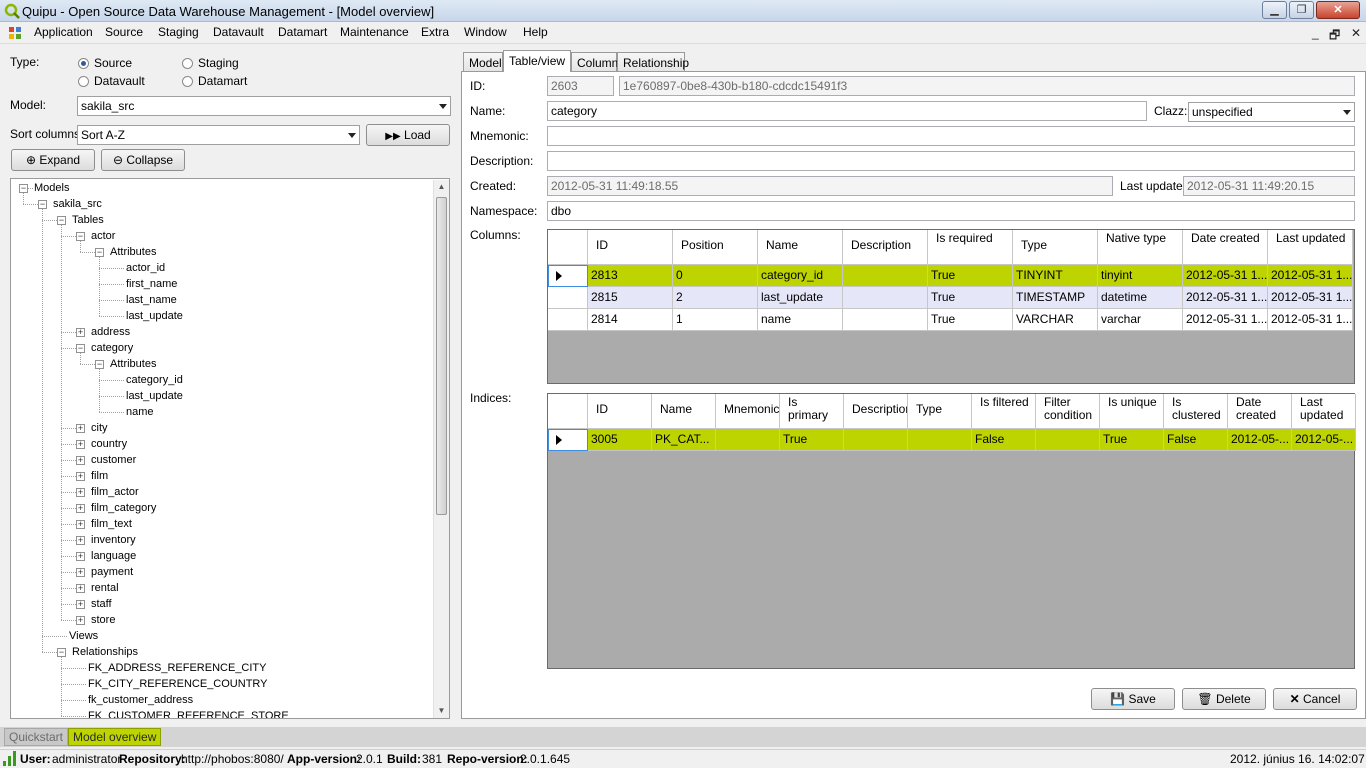 The image size is (1366, 768). I want to click on tree-node: city, so click(99, 428).